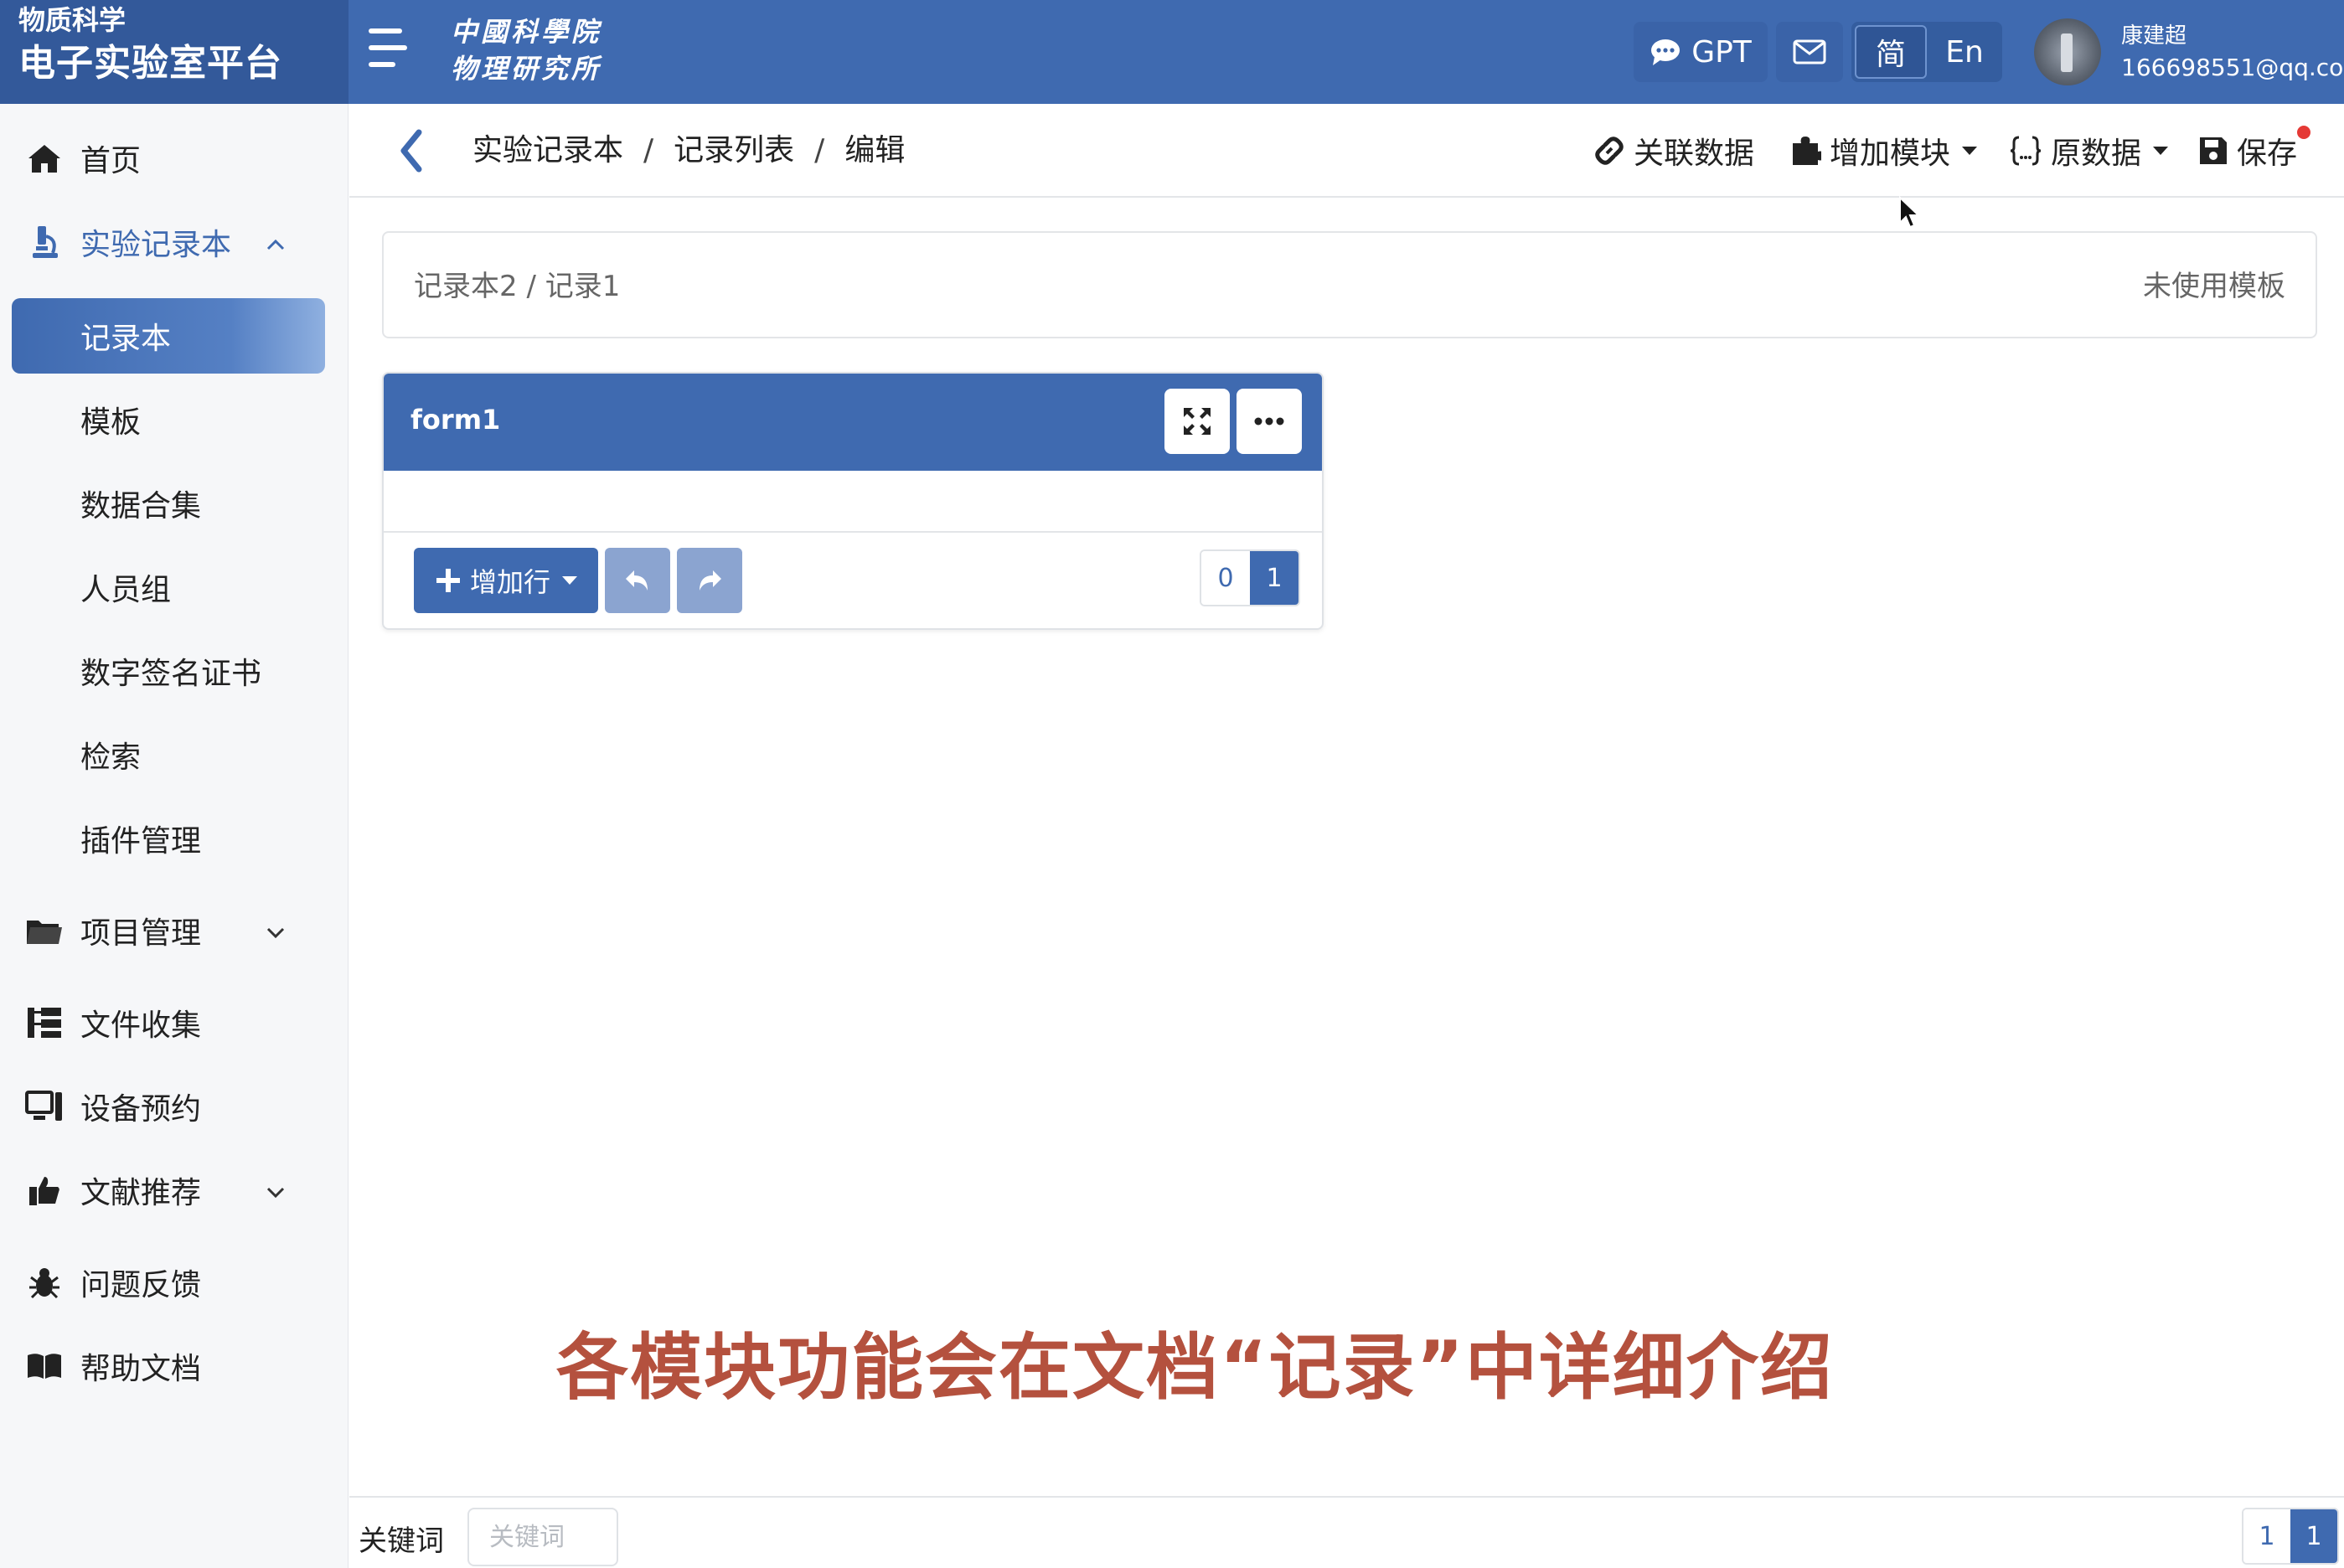  I want to click on bottom-bar, so click(1346, 1532).